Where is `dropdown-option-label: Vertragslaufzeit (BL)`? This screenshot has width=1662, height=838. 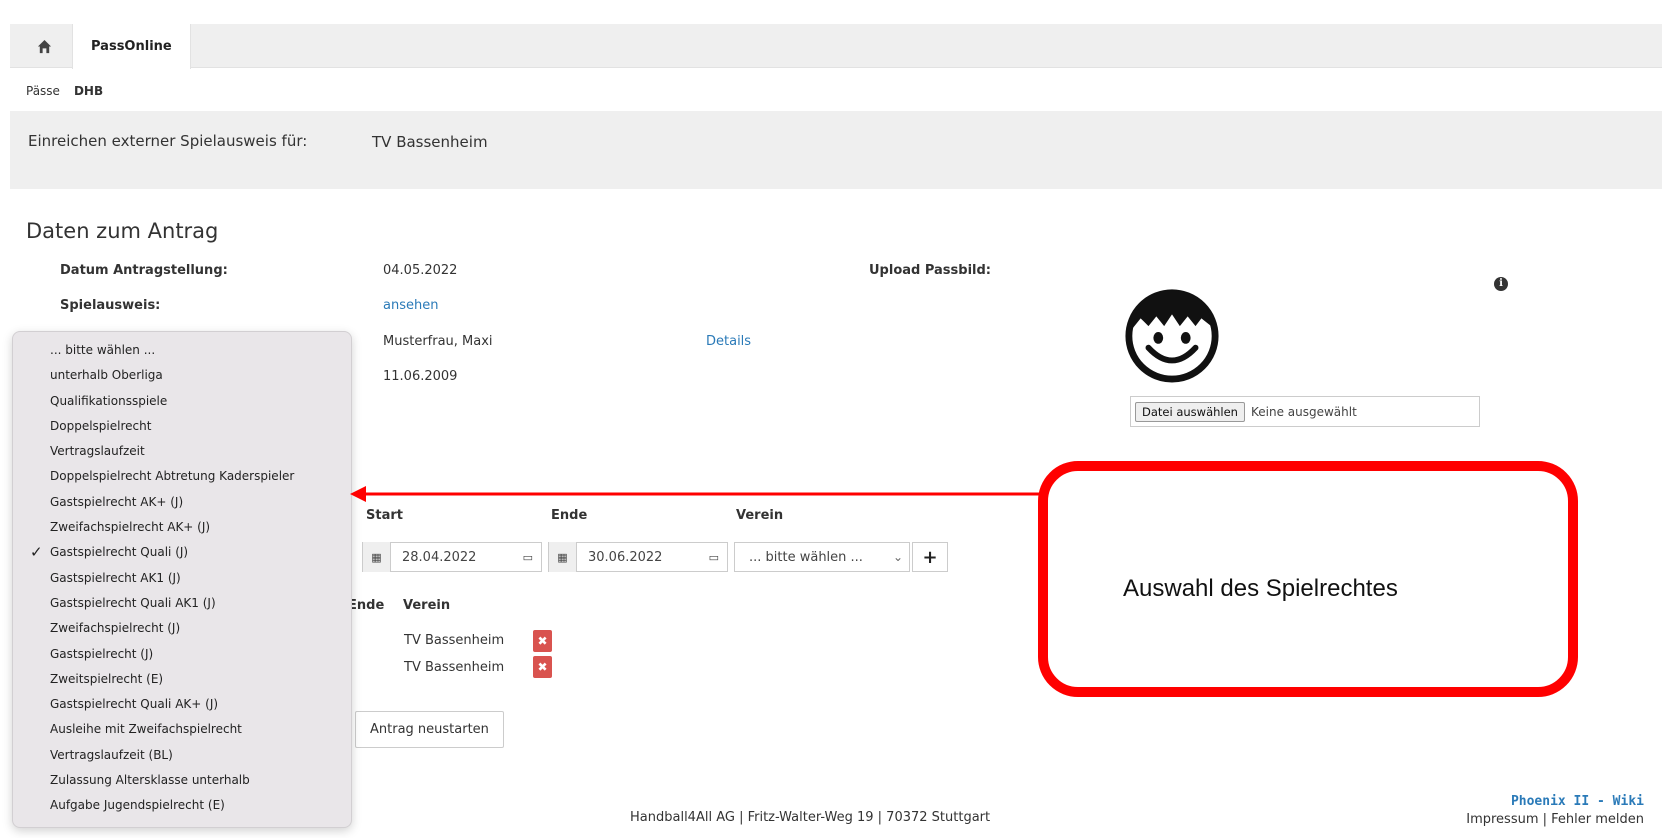 dropdown-option-label: Vertragslaufzeit (BL) is located at coordinates (111, 754).